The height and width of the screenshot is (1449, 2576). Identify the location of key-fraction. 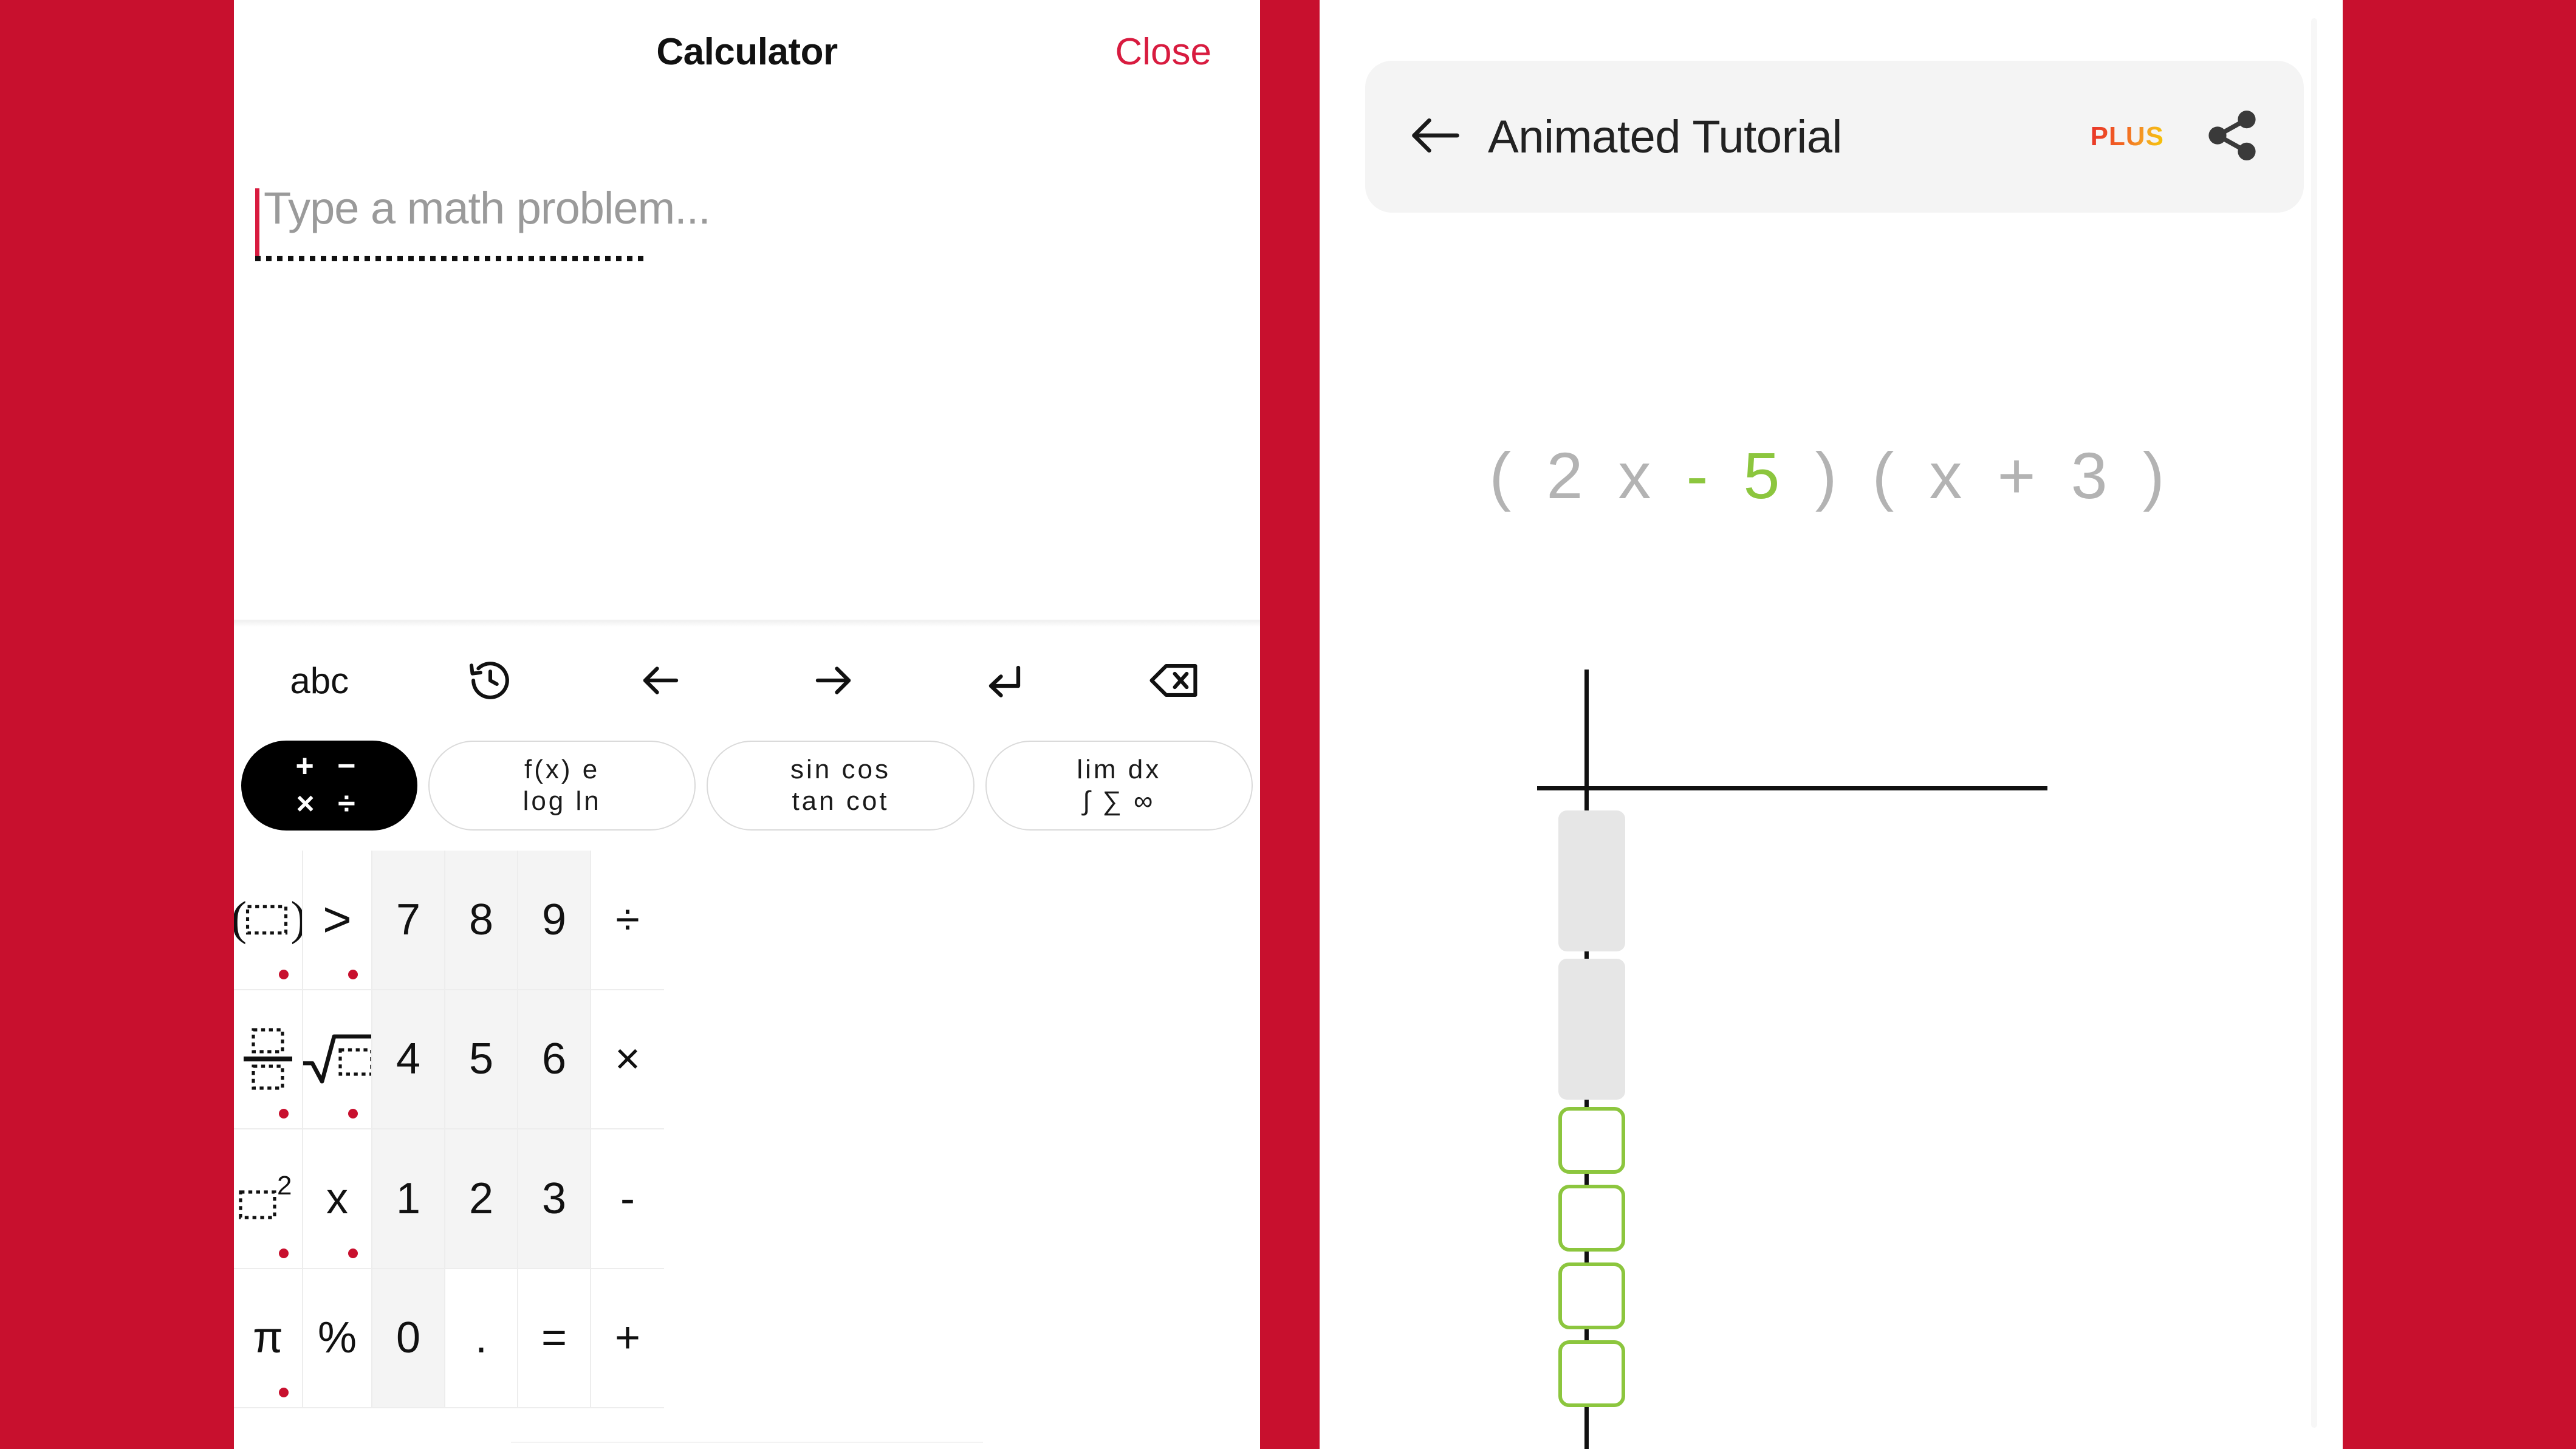
(268, 1059).